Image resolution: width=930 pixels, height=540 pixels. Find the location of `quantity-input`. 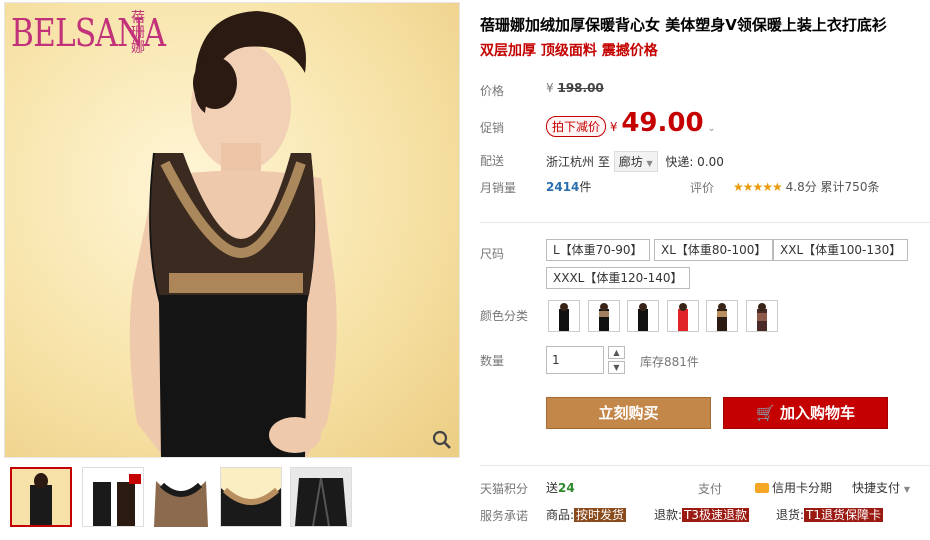

quantity-input is located at coordinates (575, 360).